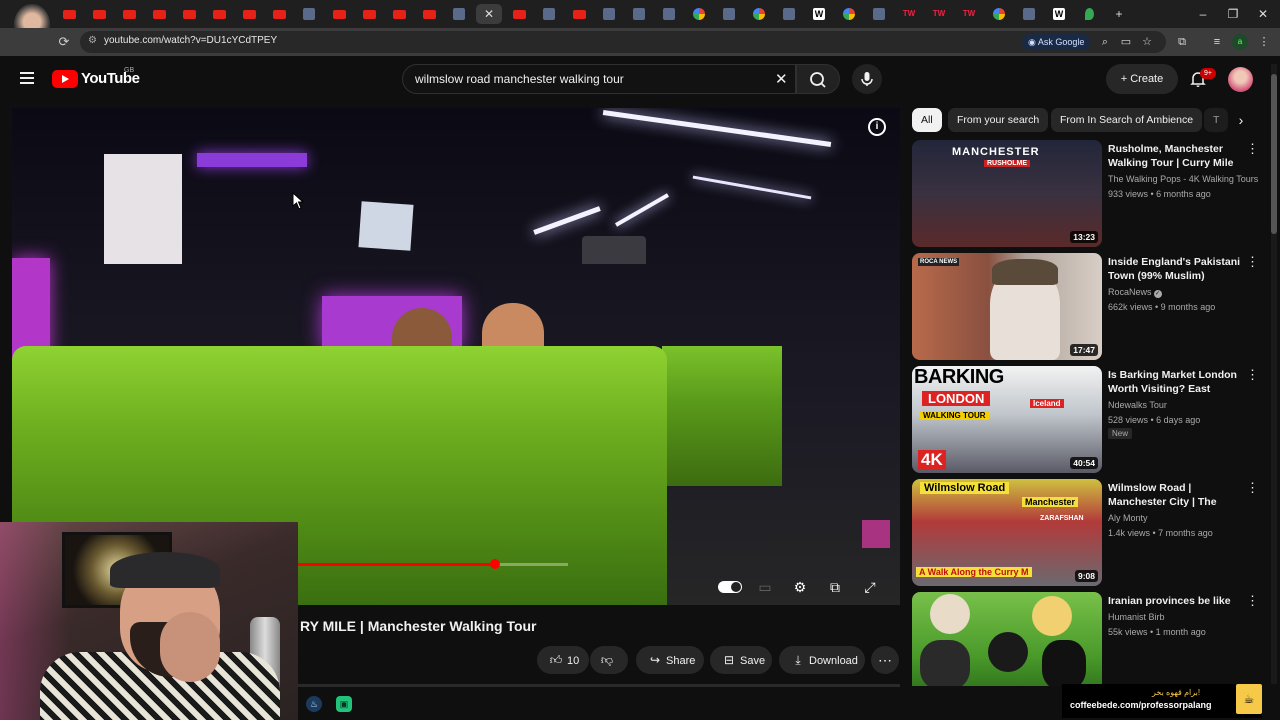 The width and height of the screenshot is (1280, 720). I want to click on cast-icon: ▭, so click(1126, 42).